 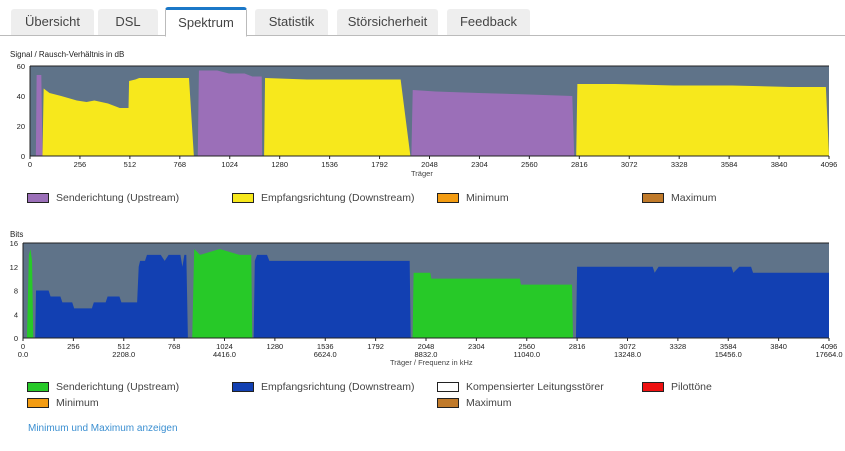 I want to click on y-tick-label: 4, so click(x=16, y=314).